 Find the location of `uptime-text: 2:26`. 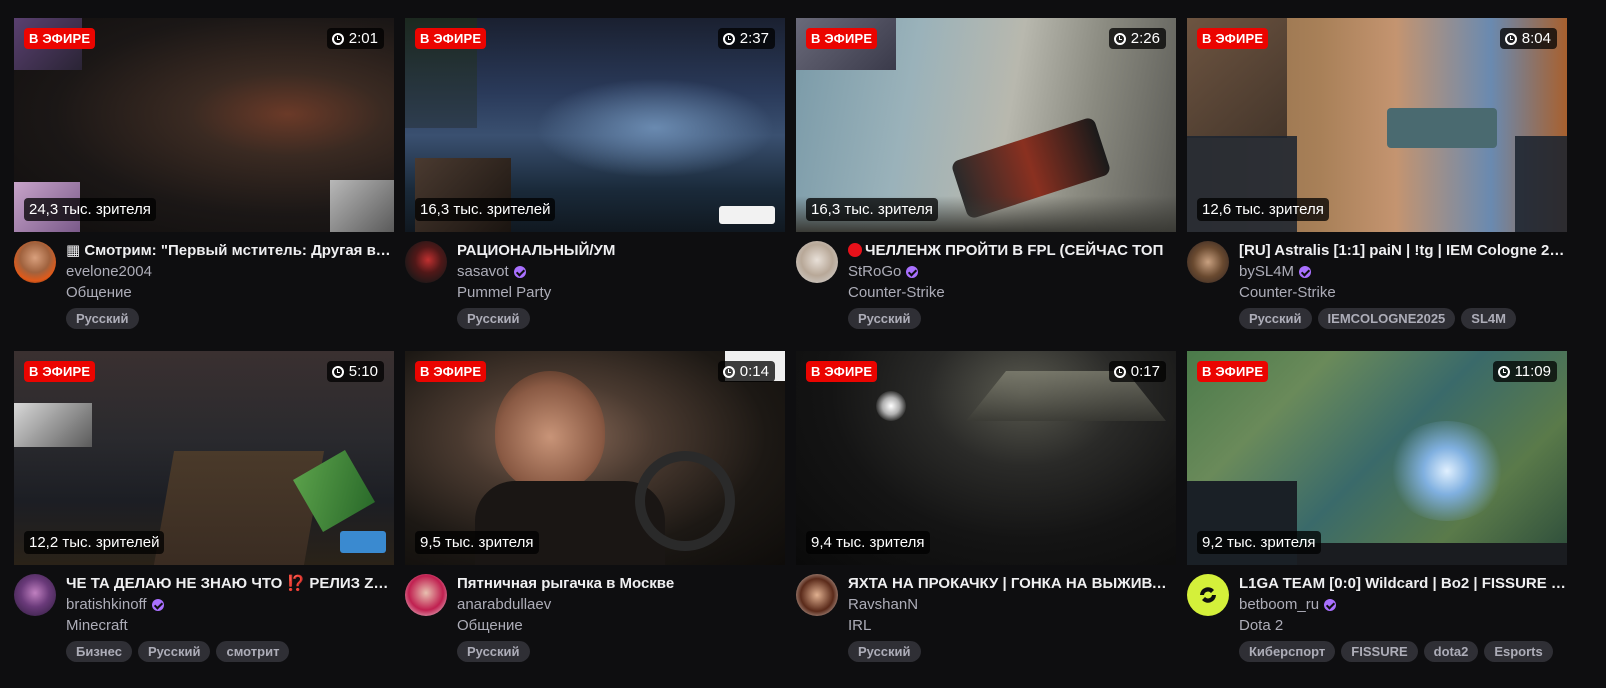

uptime-text: 2:26 is located at coordinates (1145, 38).